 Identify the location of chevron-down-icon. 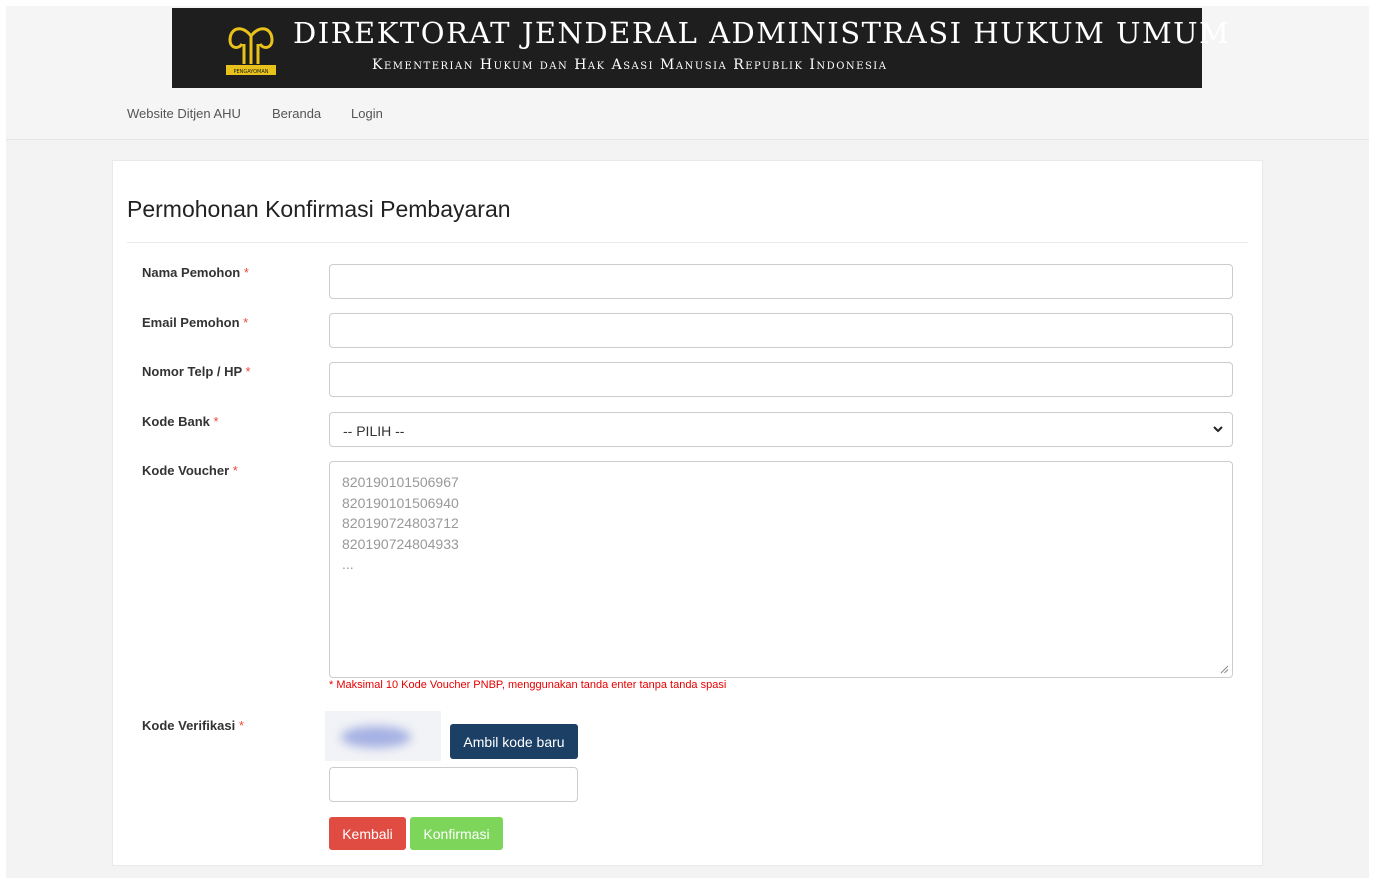
(1218, 429).